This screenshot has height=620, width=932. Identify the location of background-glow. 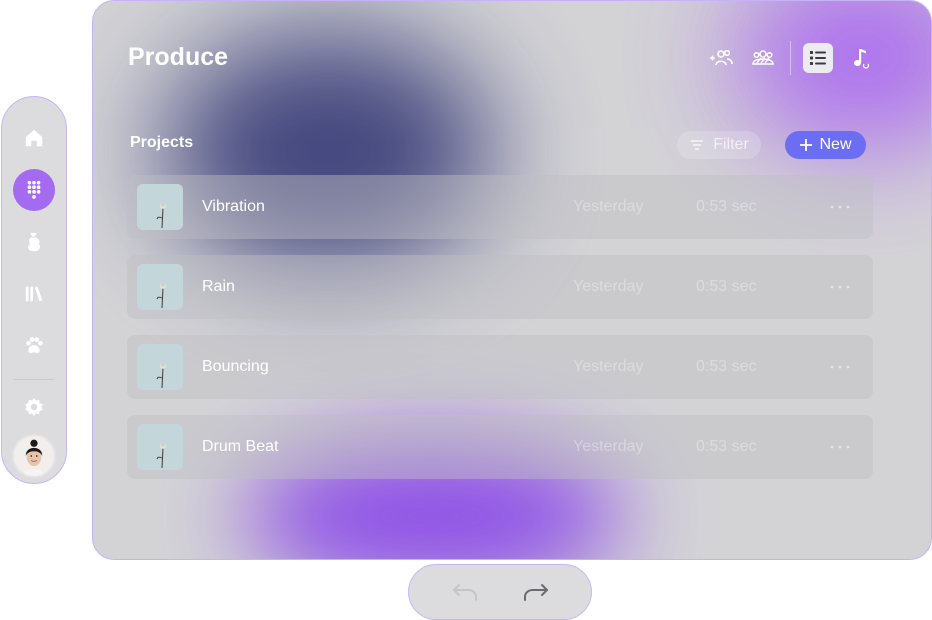
(832, 76).